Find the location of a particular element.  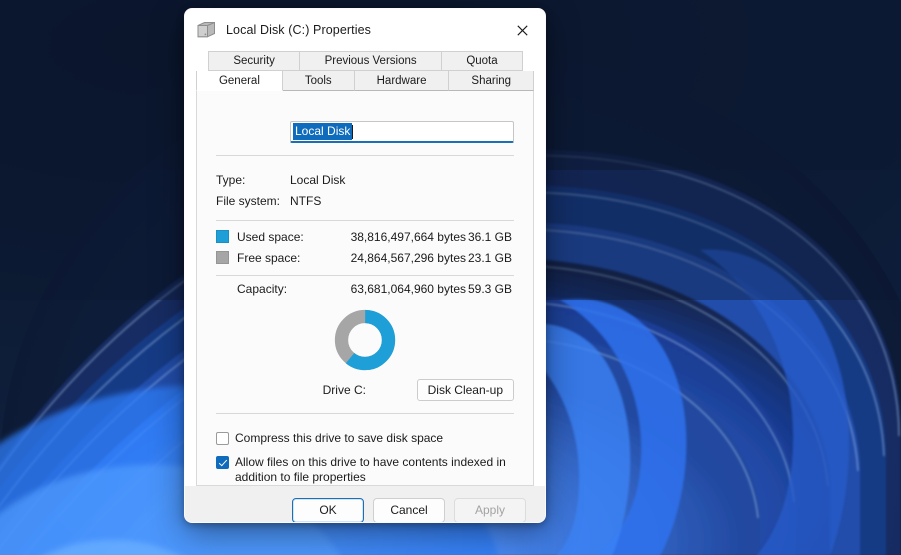

capacity-bytes: 63,681,064,960 bytes is located at coordinates (408, 289).